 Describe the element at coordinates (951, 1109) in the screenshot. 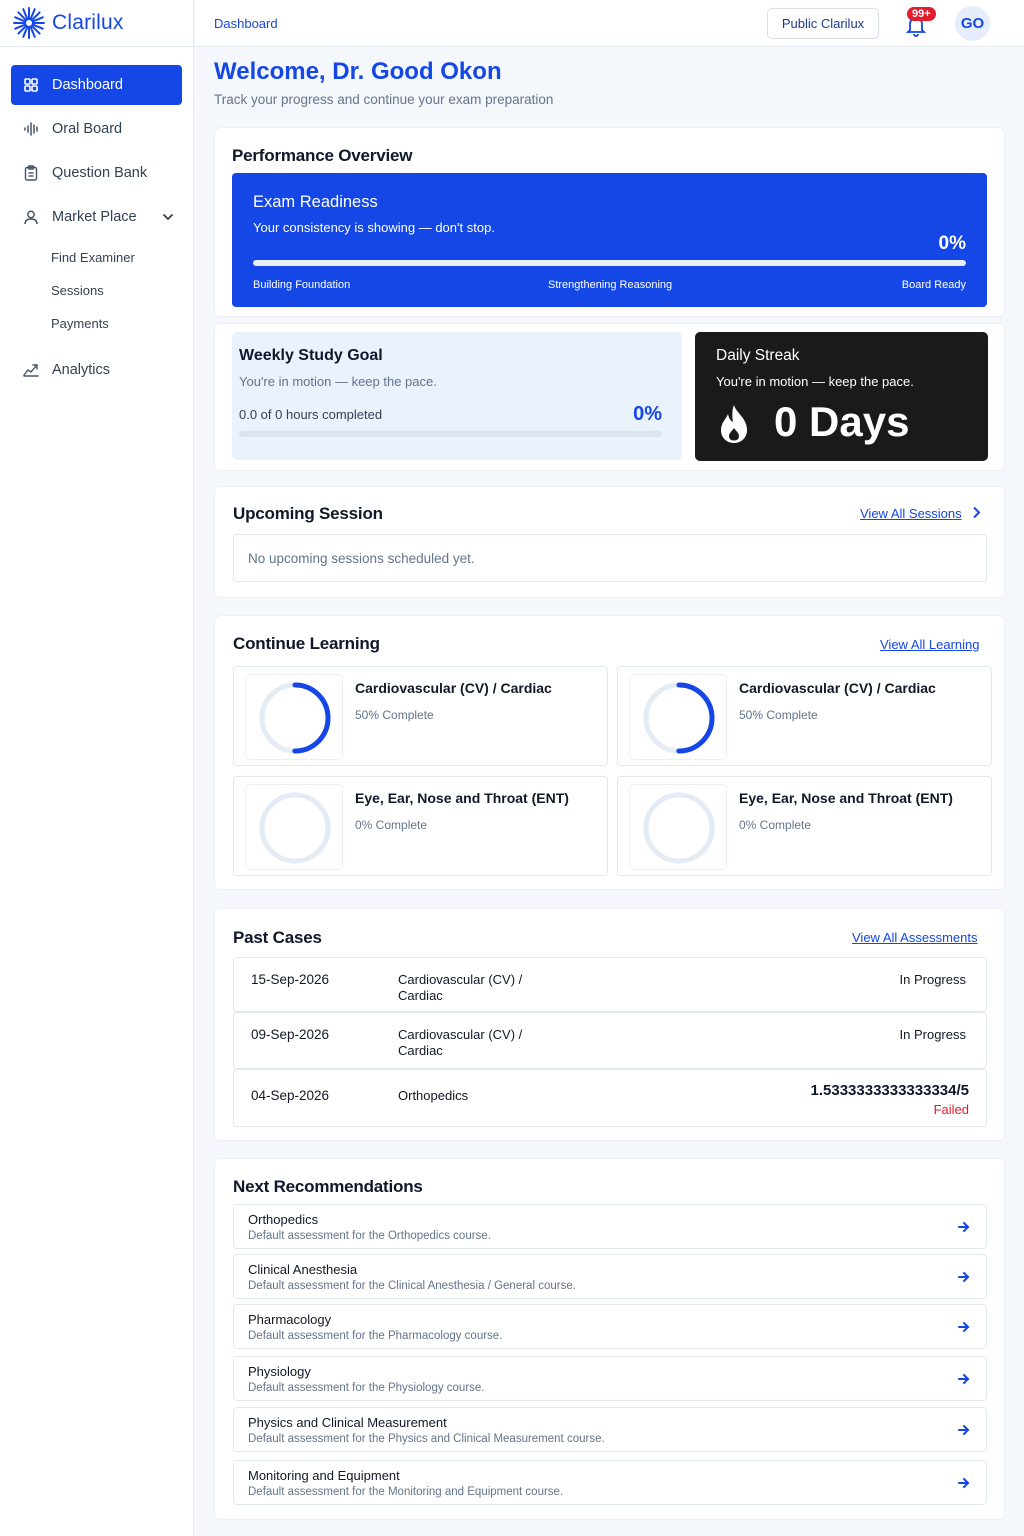

I see `case-result-badge: Failed` at that location.